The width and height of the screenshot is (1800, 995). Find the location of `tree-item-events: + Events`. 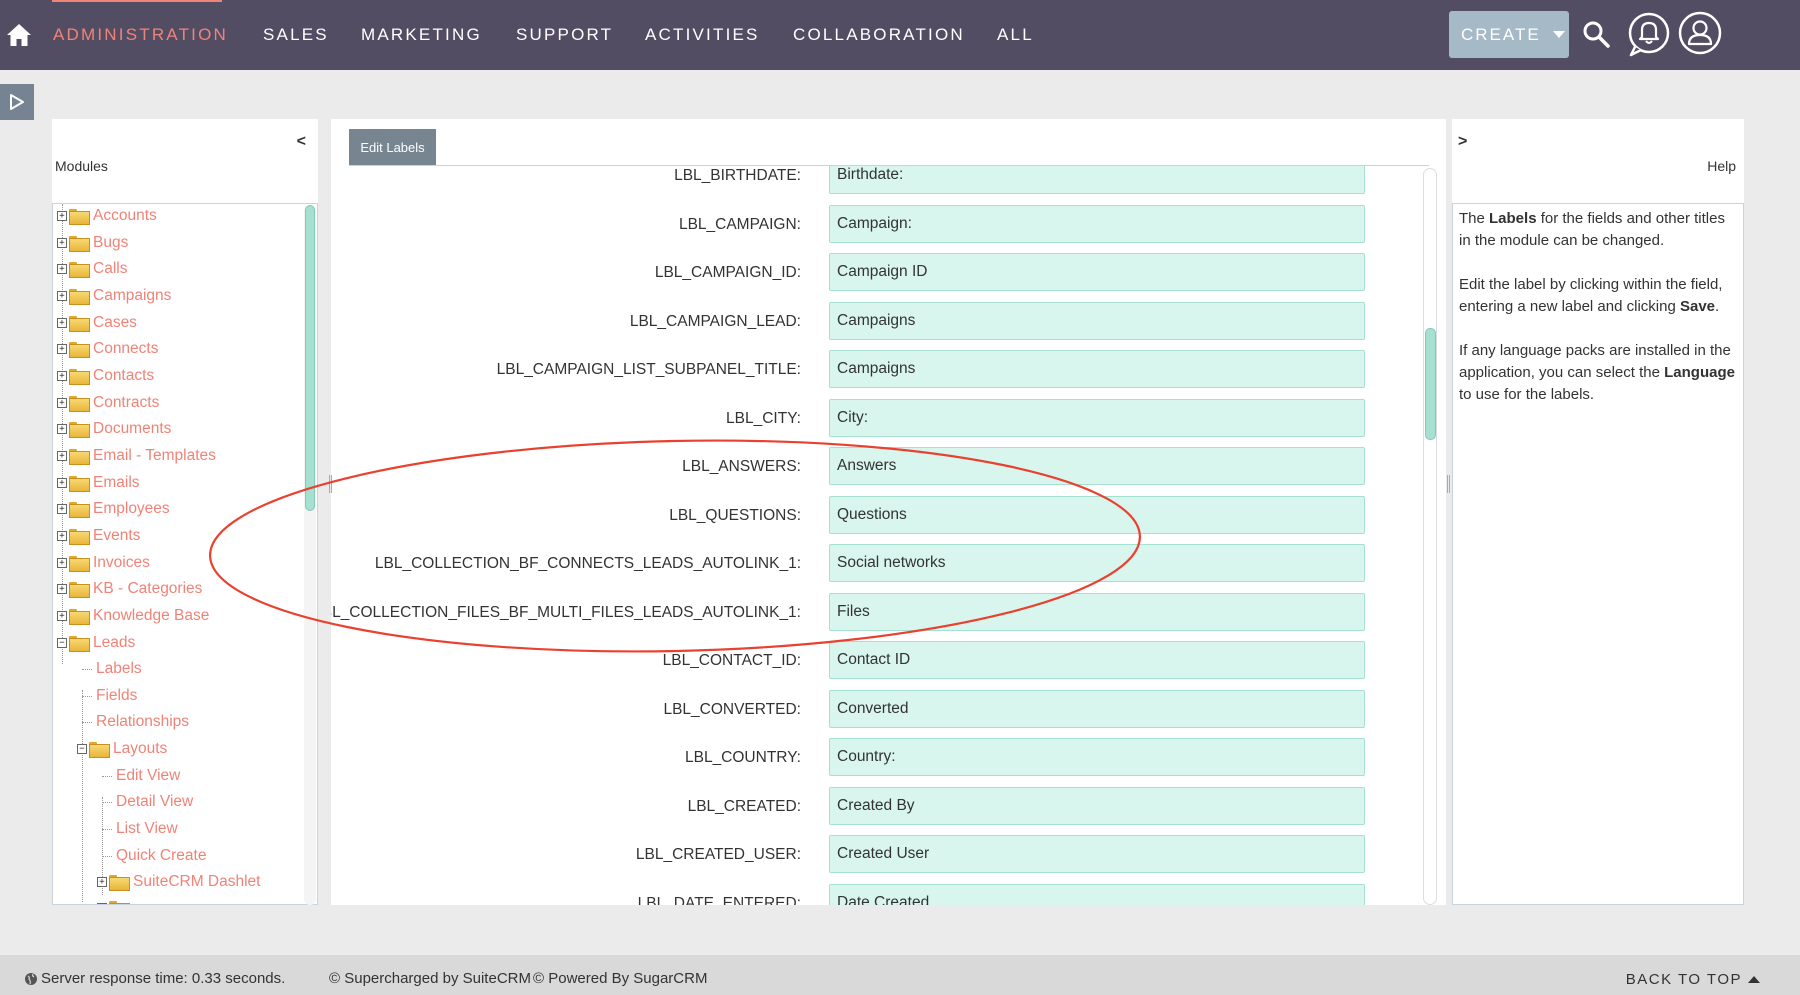

tree-item-events: + Events is located at coordinates (98, 536).